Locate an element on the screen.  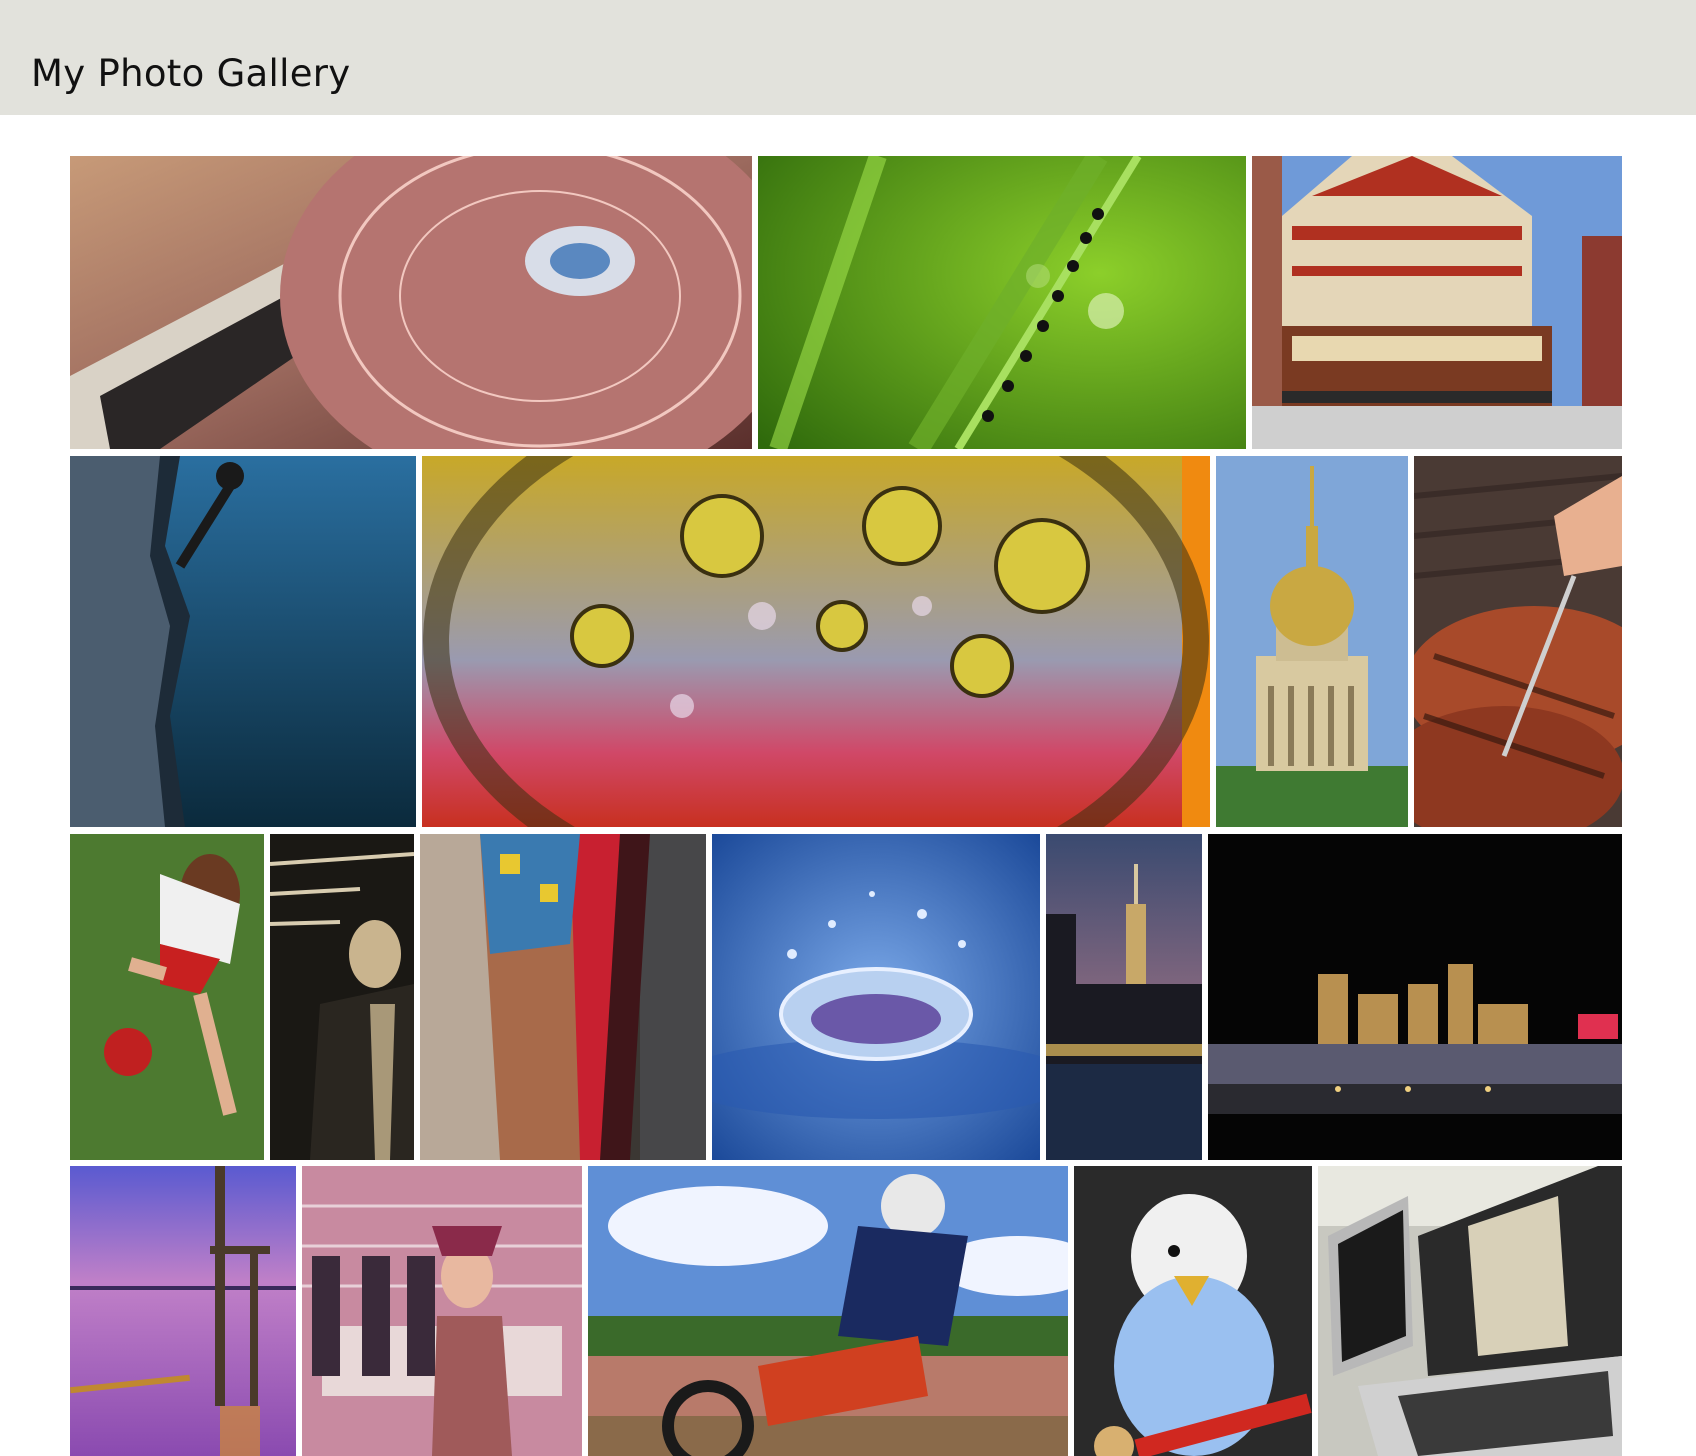
photo-empire-state-skyline is located at coordinates (1124, 997).